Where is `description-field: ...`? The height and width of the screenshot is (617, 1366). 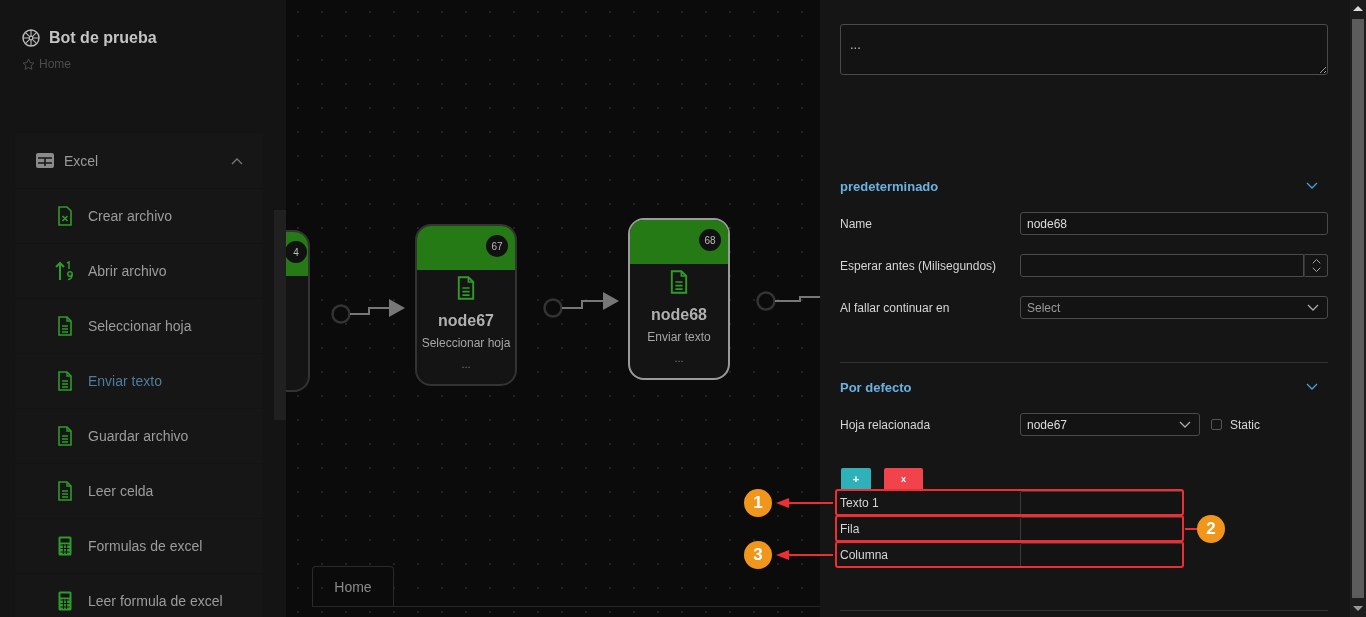
description-field: ... is located at coordinates (1084, 49).